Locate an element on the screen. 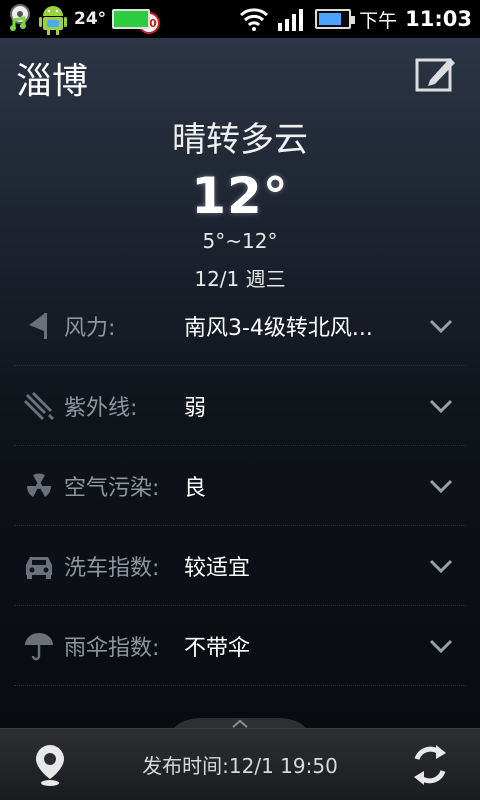  temperature-range: 5°~12° is located at coordinates (240, 241).